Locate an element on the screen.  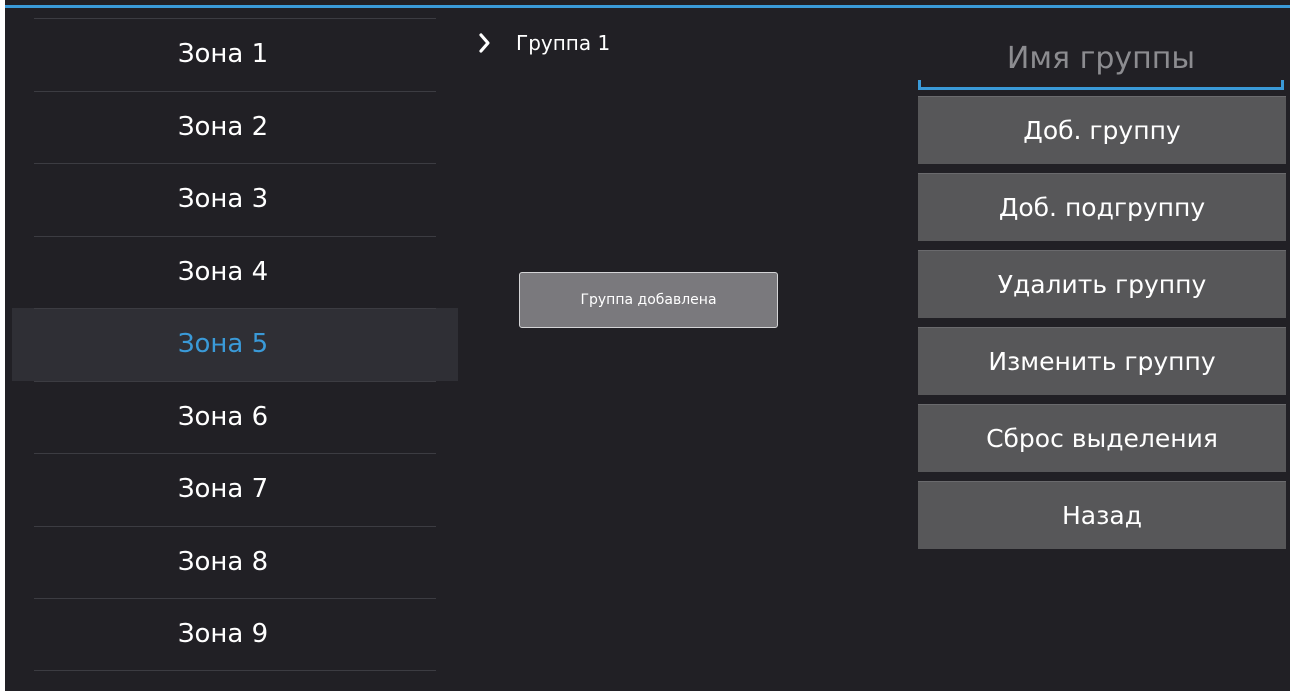
zone-item-9: Зона 9 is located at coordinates (235, 634).